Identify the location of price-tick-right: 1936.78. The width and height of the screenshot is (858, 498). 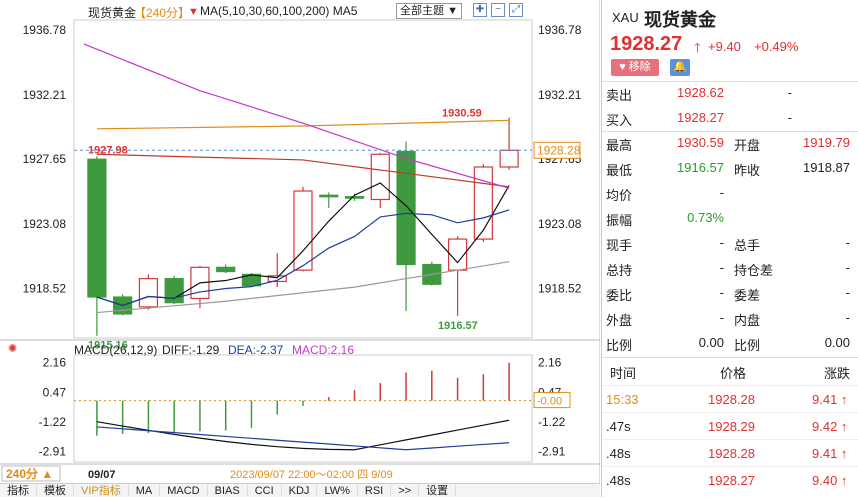
(560, 30).